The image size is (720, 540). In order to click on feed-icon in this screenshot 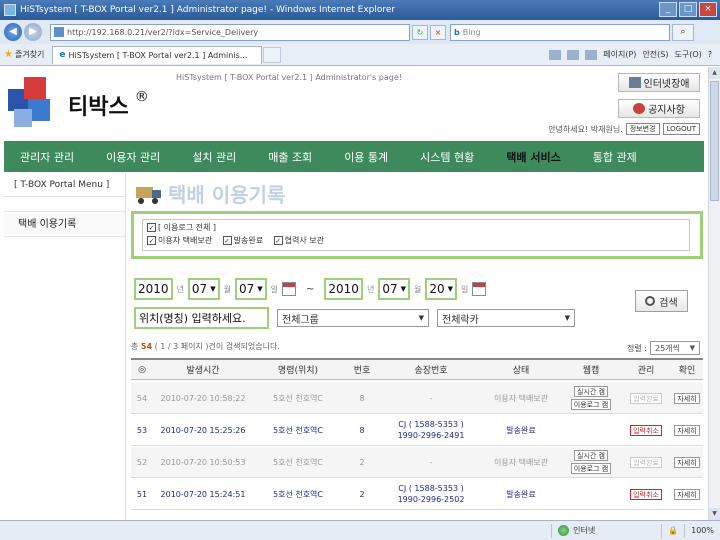, I will do `click(573, 54)`.